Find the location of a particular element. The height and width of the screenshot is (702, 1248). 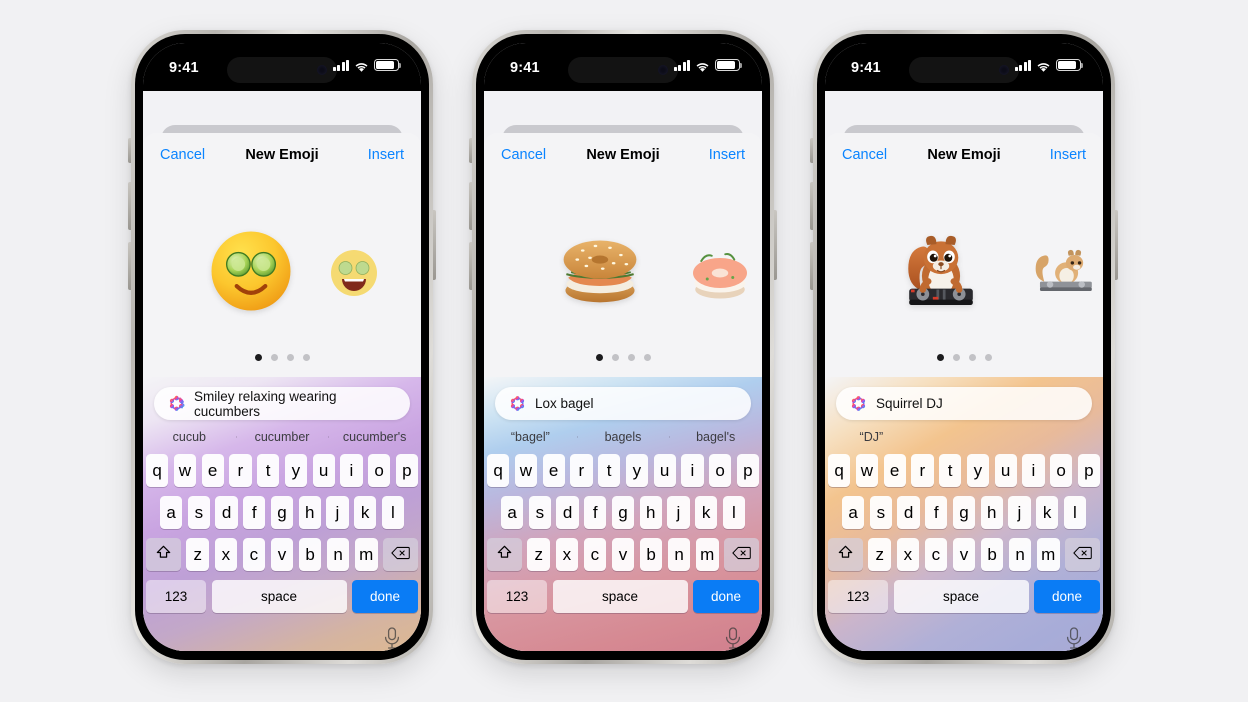

key-h: h is located at coordinates (650, 512).